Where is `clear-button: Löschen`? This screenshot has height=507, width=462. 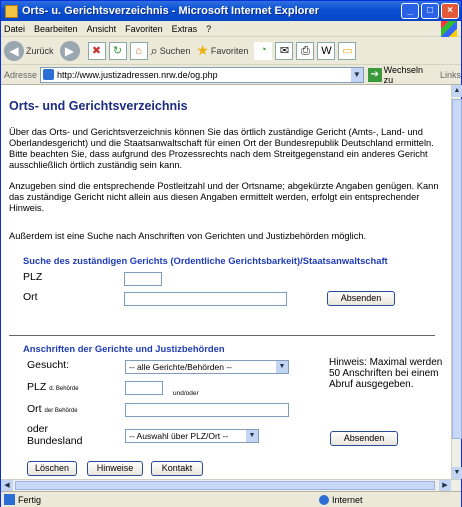 clear-button: Löschen is located at coordinates (52, 468).